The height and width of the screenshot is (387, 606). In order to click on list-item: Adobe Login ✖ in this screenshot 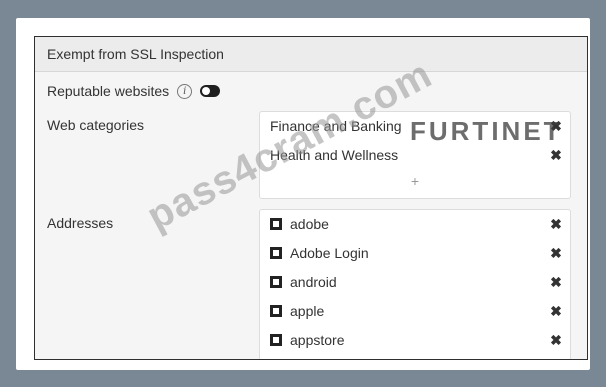, I will do `click(415, 253)`.